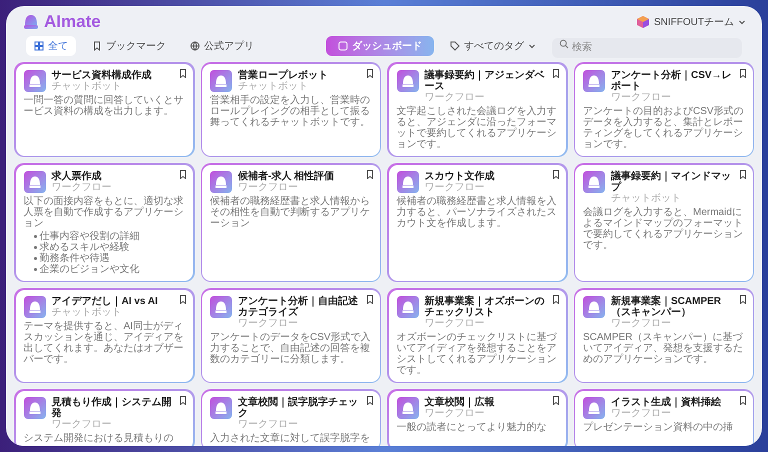  What do you see at coordinates (666, 402) in the screenshot?
I see `card-title: イラスト生成｜資料挿絵` at bounding box center [666, 402].